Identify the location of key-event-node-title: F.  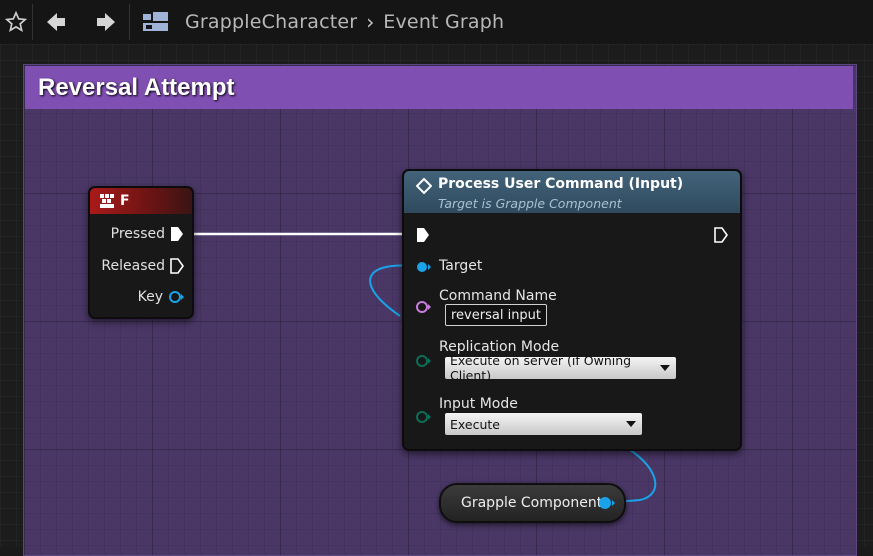
(125, 201).